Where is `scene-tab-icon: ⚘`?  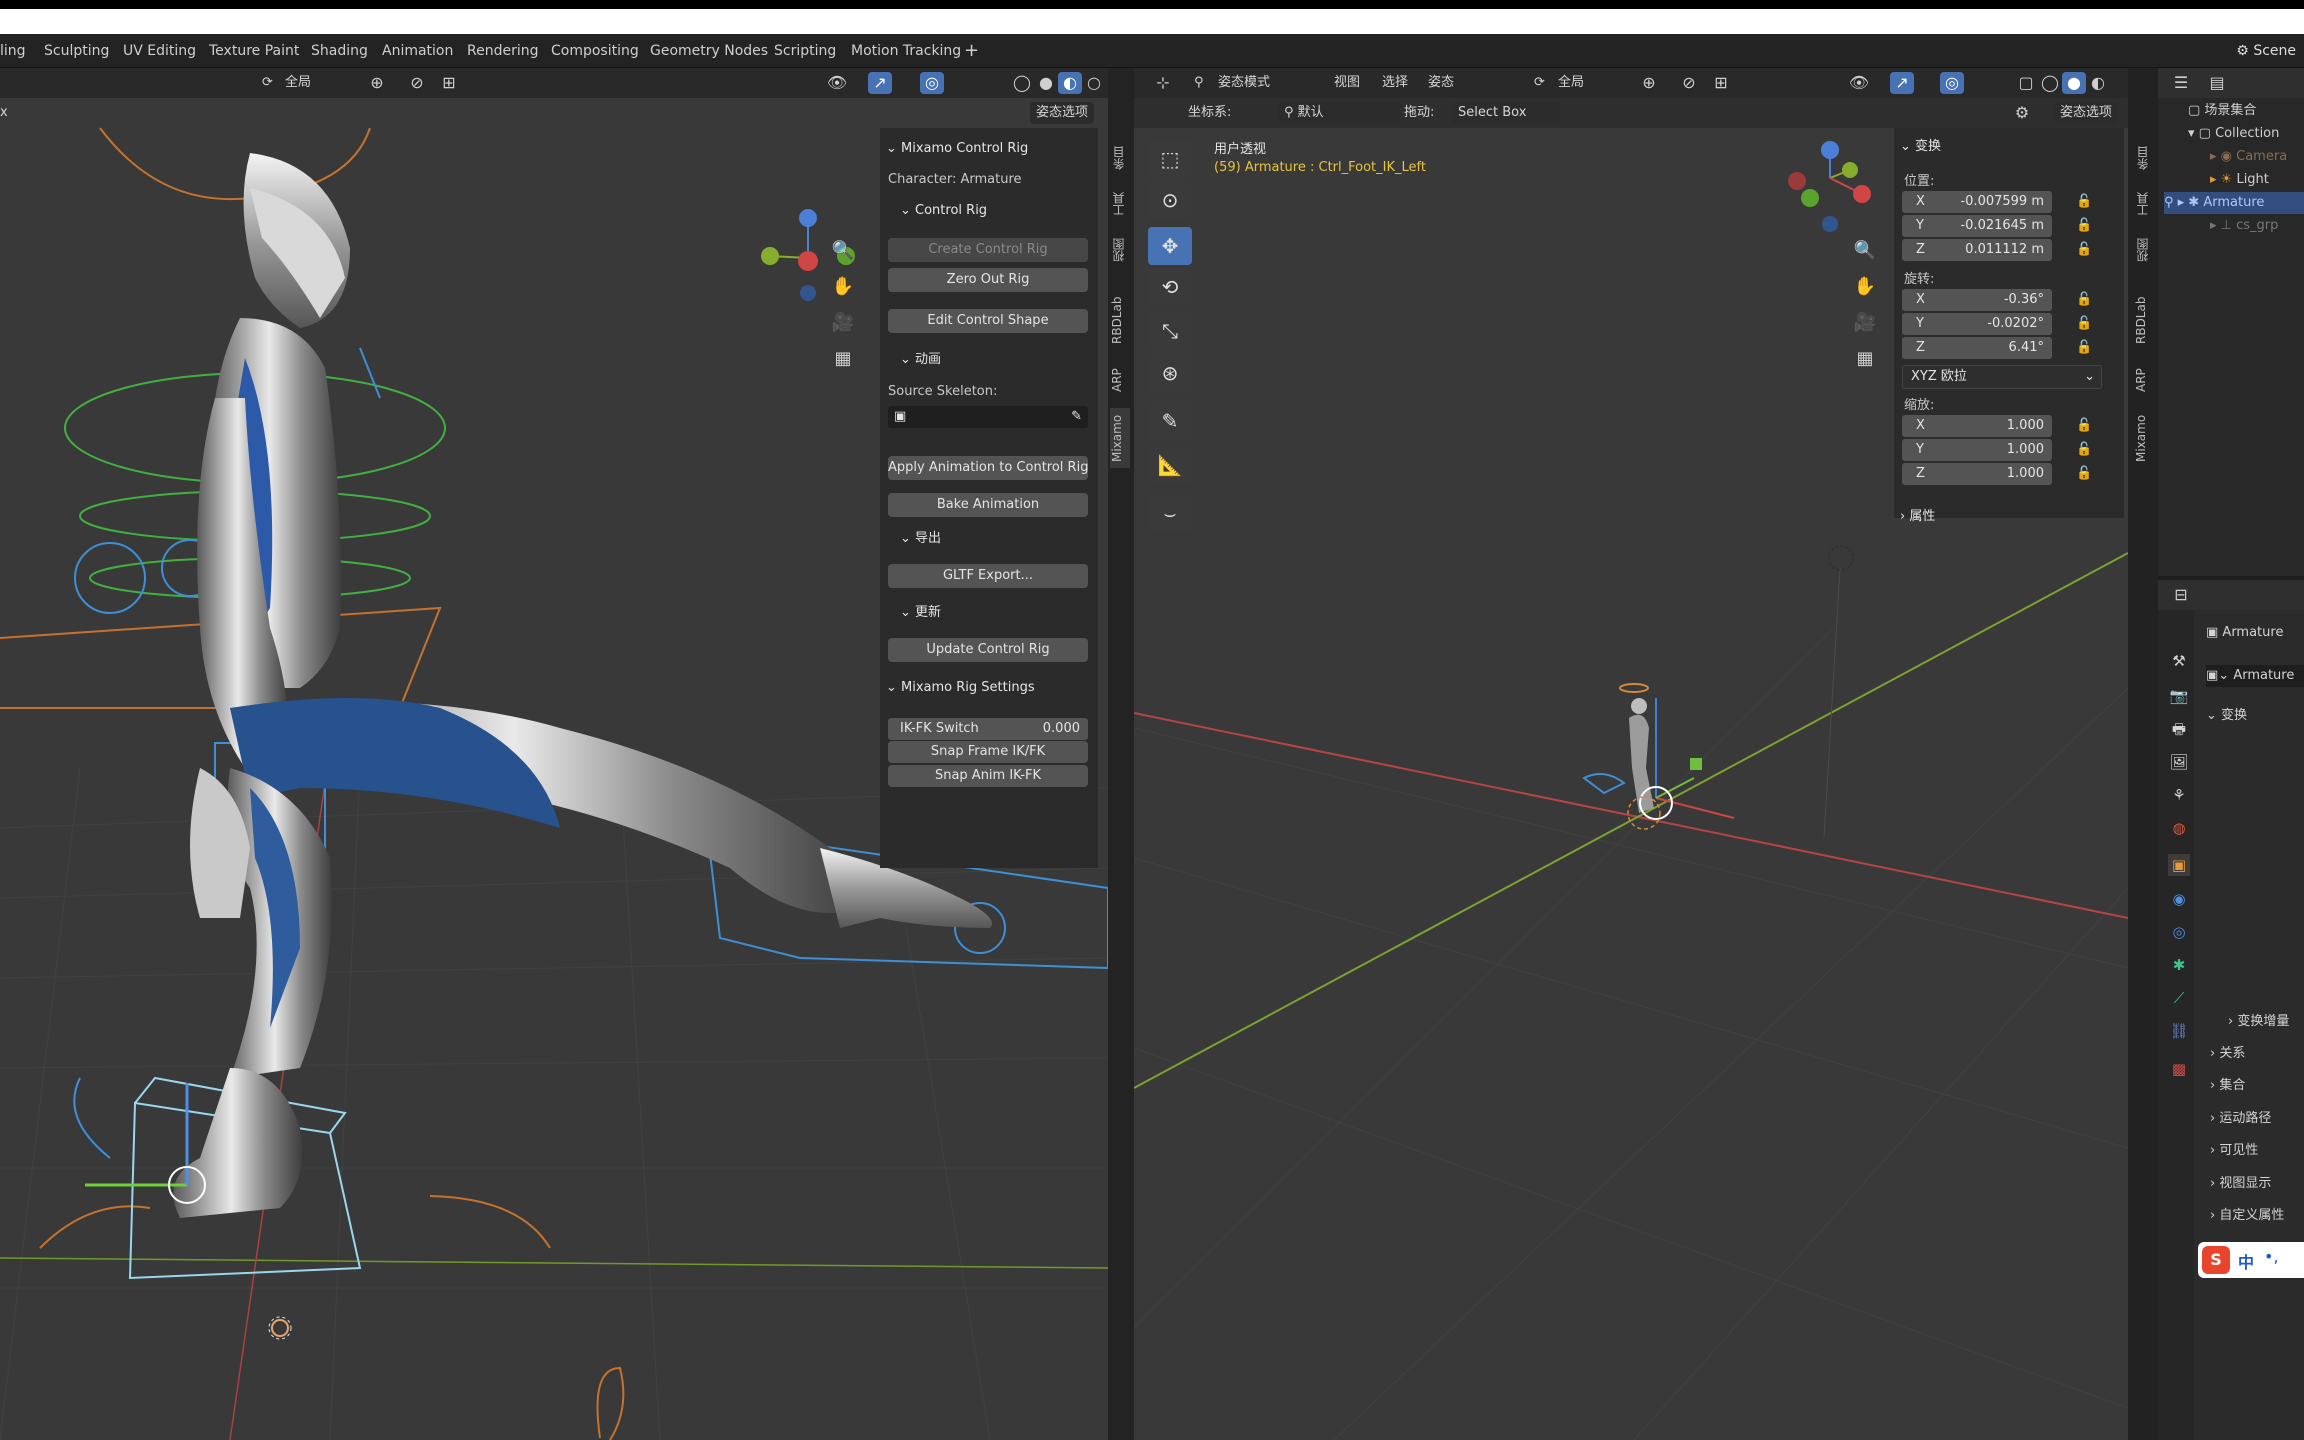 scene-tab-icon: ⚘ is located at coordinates (2179, 795).